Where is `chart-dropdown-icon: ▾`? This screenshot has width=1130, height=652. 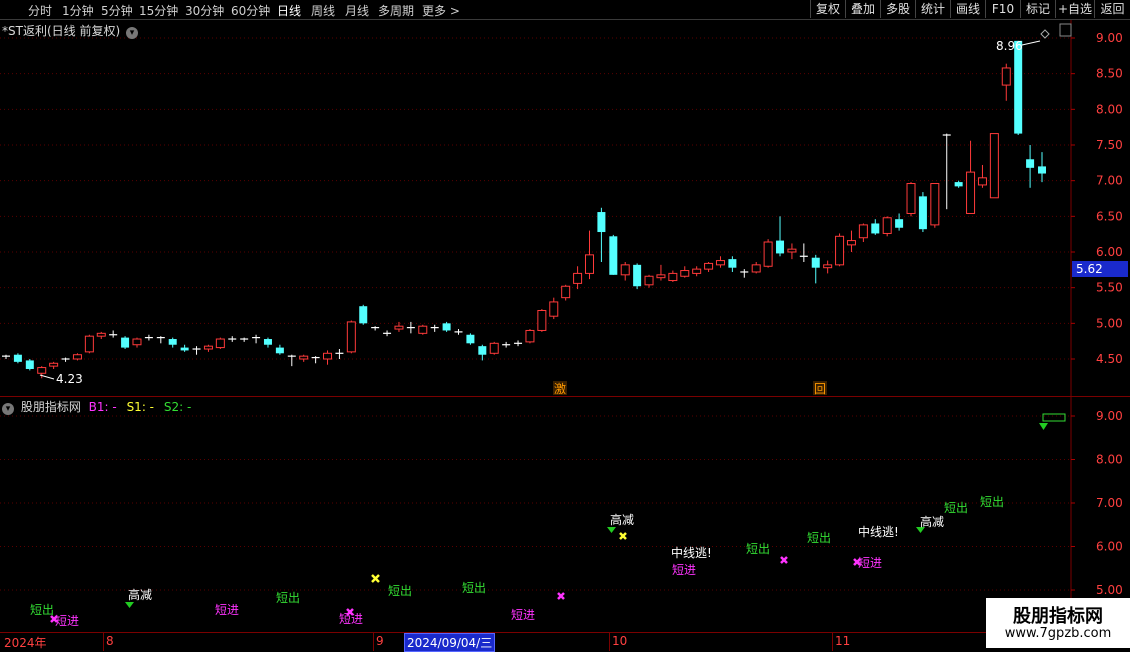 chart-dropdown-icon: ▾ is located at coordinates (131, 33).